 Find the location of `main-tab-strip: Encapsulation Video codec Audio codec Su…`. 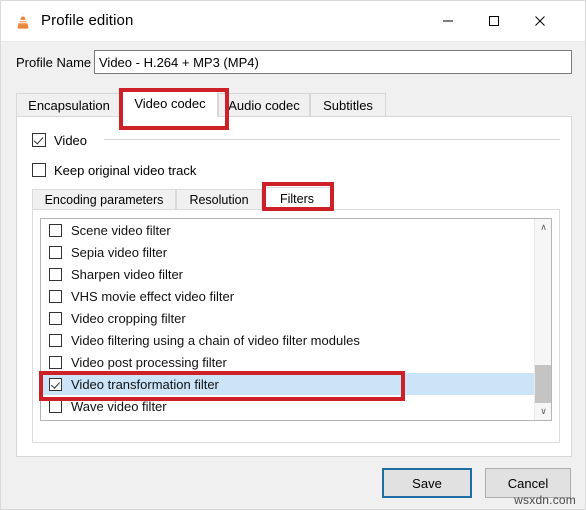

main-tab-strip: Encapsulation Video codec Audio codec Su… is located at coordinates (294, 103).